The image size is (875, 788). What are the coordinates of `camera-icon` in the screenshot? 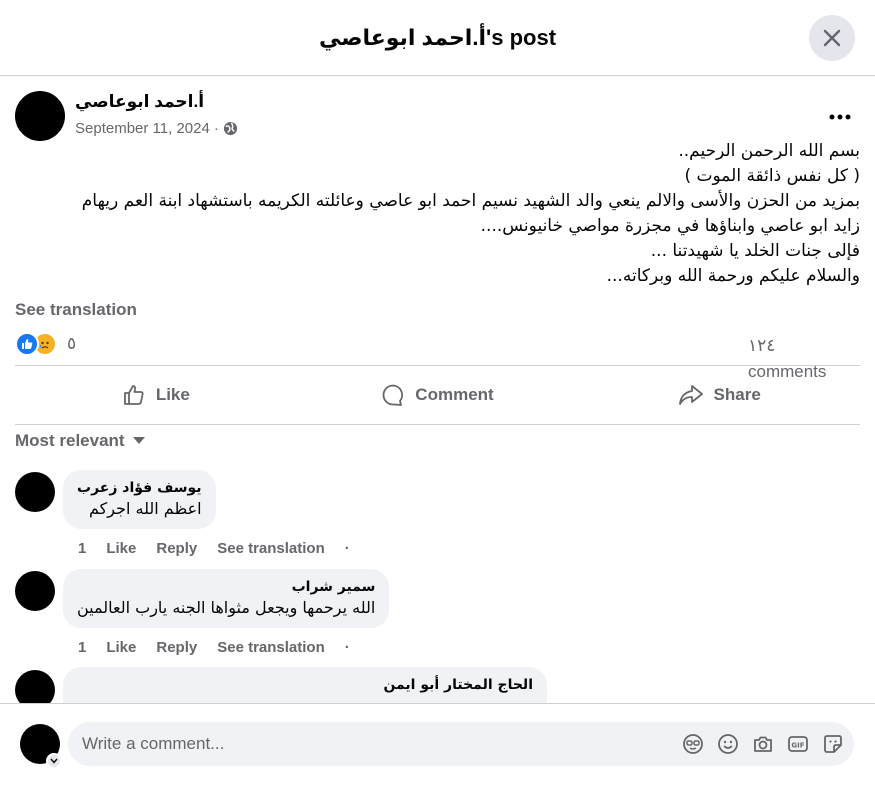 It's located at (762, 744).